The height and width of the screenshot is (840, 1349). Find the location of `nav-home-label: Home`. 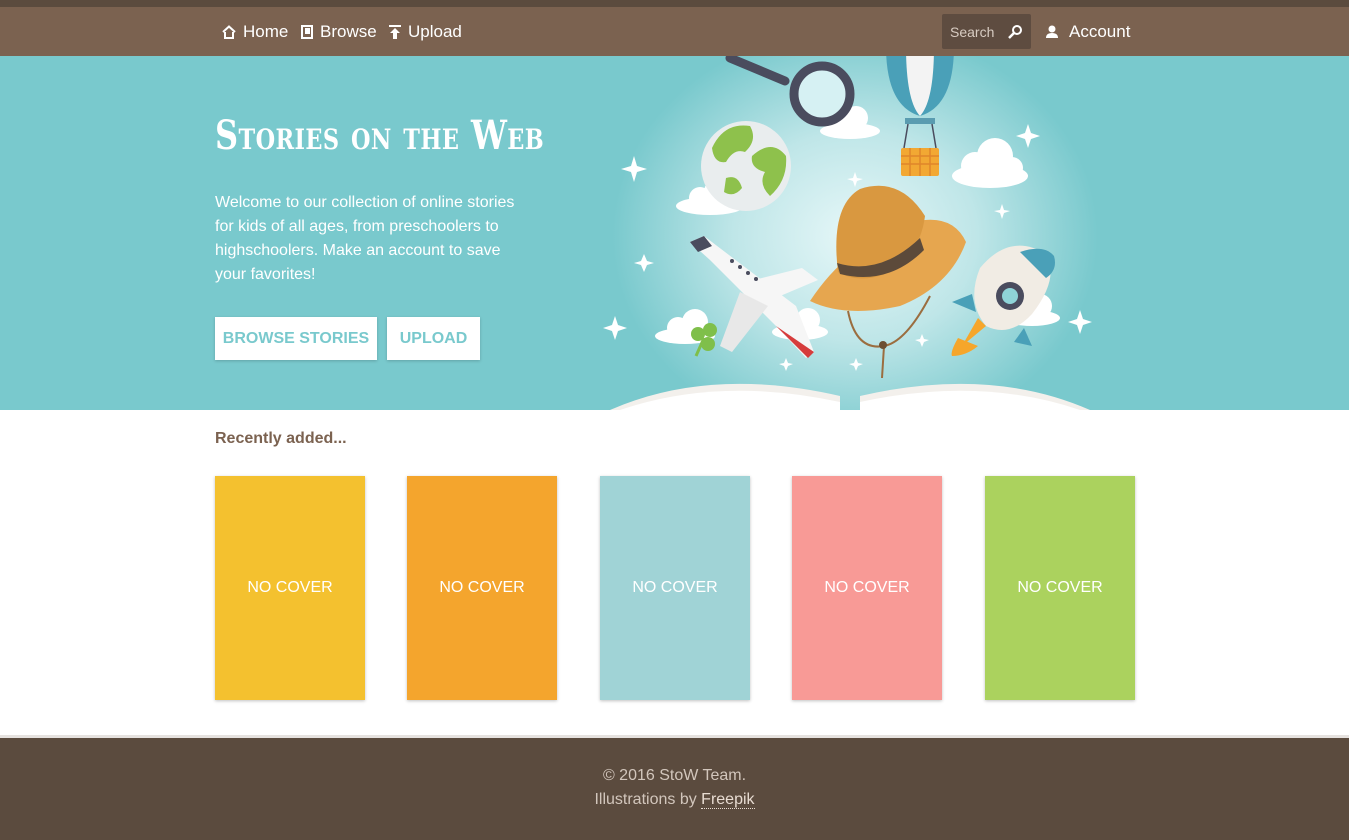

nav-home-label: Home is located at coordinates (266, 31).